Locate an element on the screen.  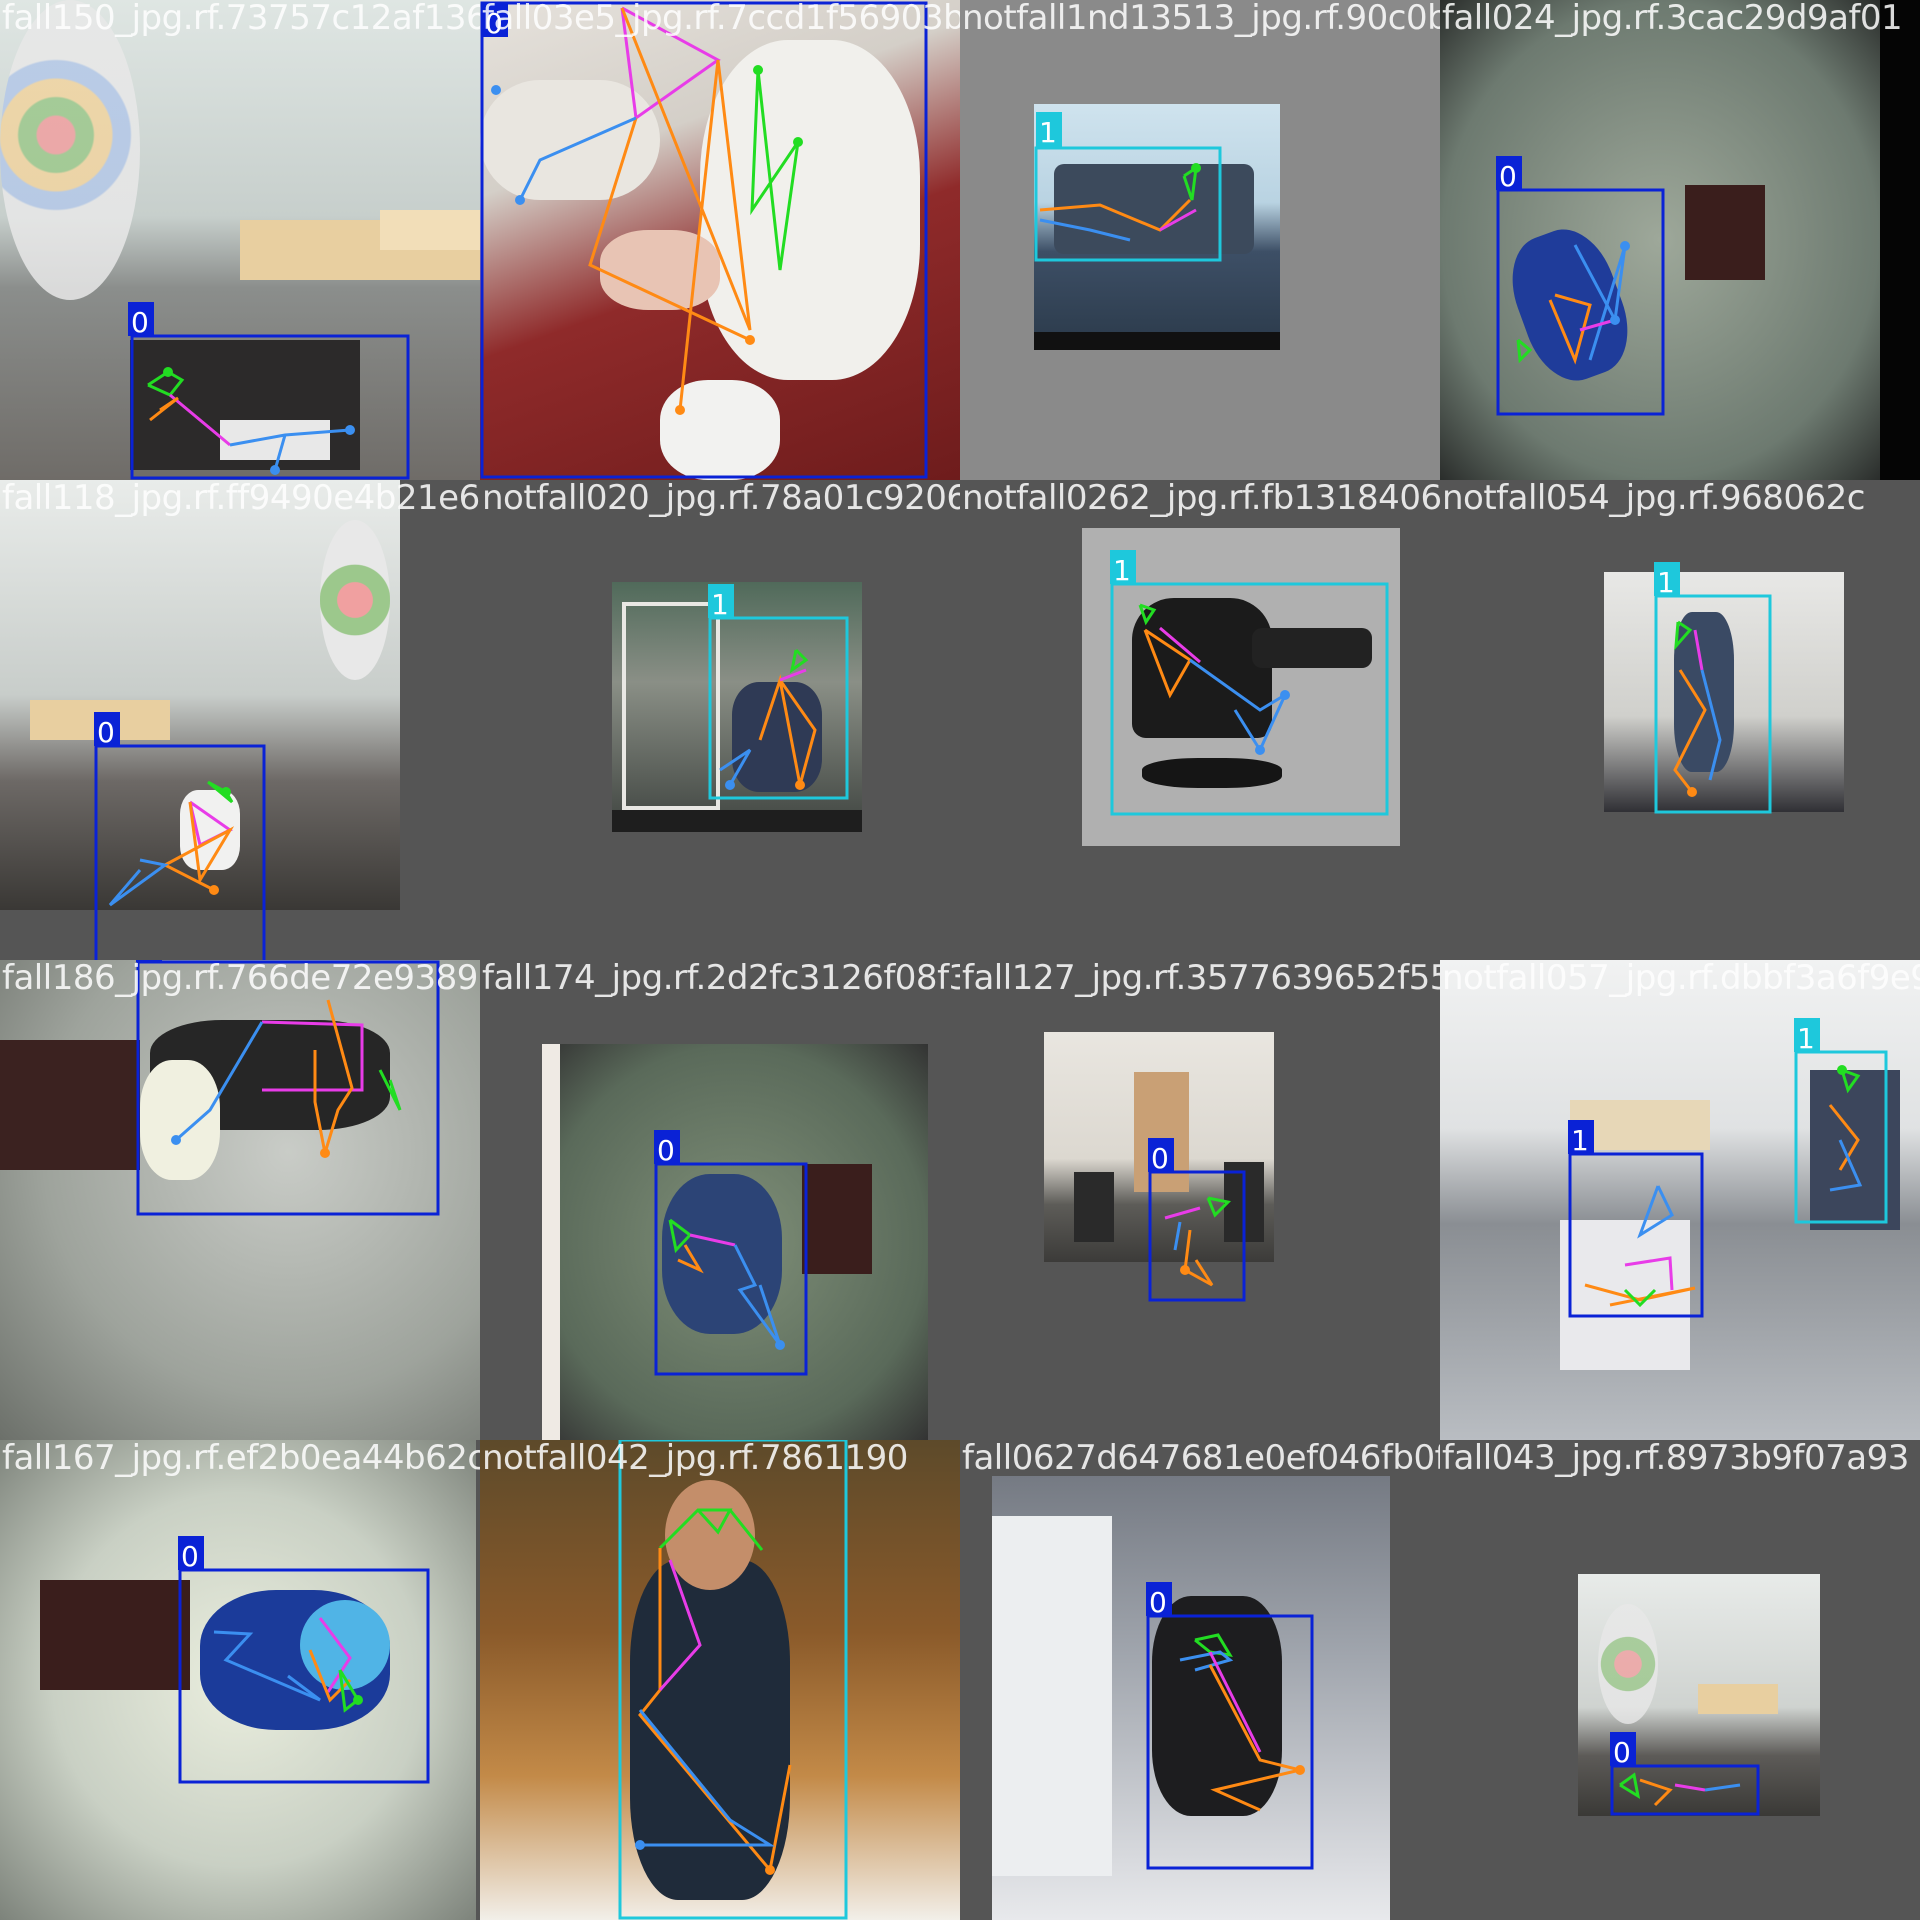
mosaic-cell: notfall0262_jpg.rf.fb1318406153aea054 1 is located at coordinates (1200, 720).